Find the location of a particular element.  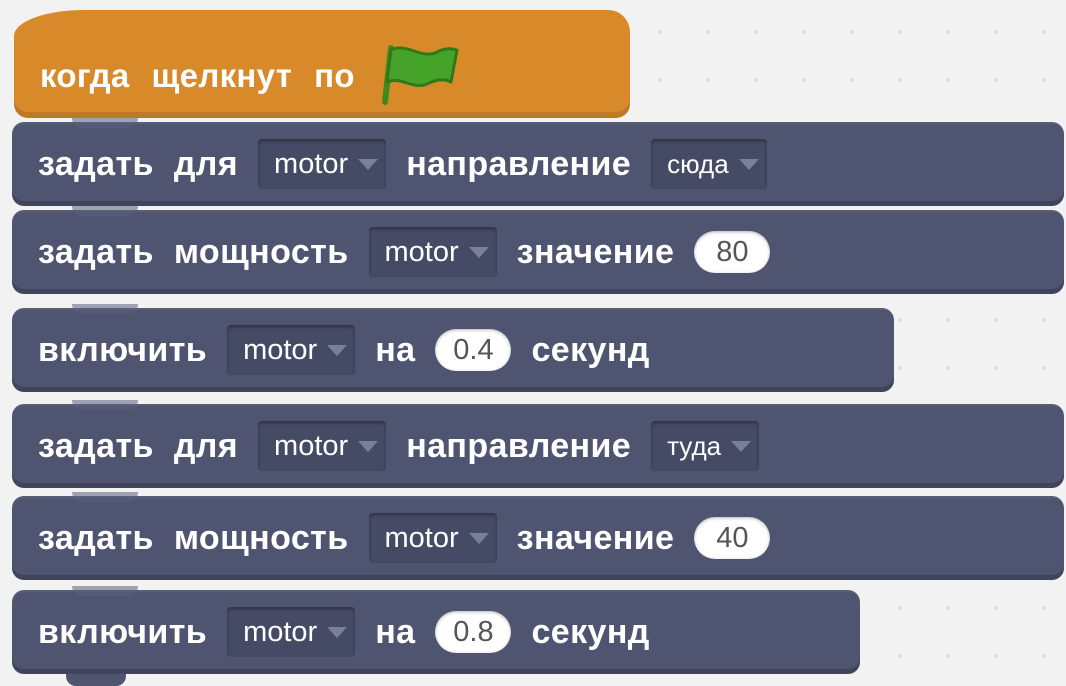

direction-dropdown: туда is located at coordinates (705, 446).